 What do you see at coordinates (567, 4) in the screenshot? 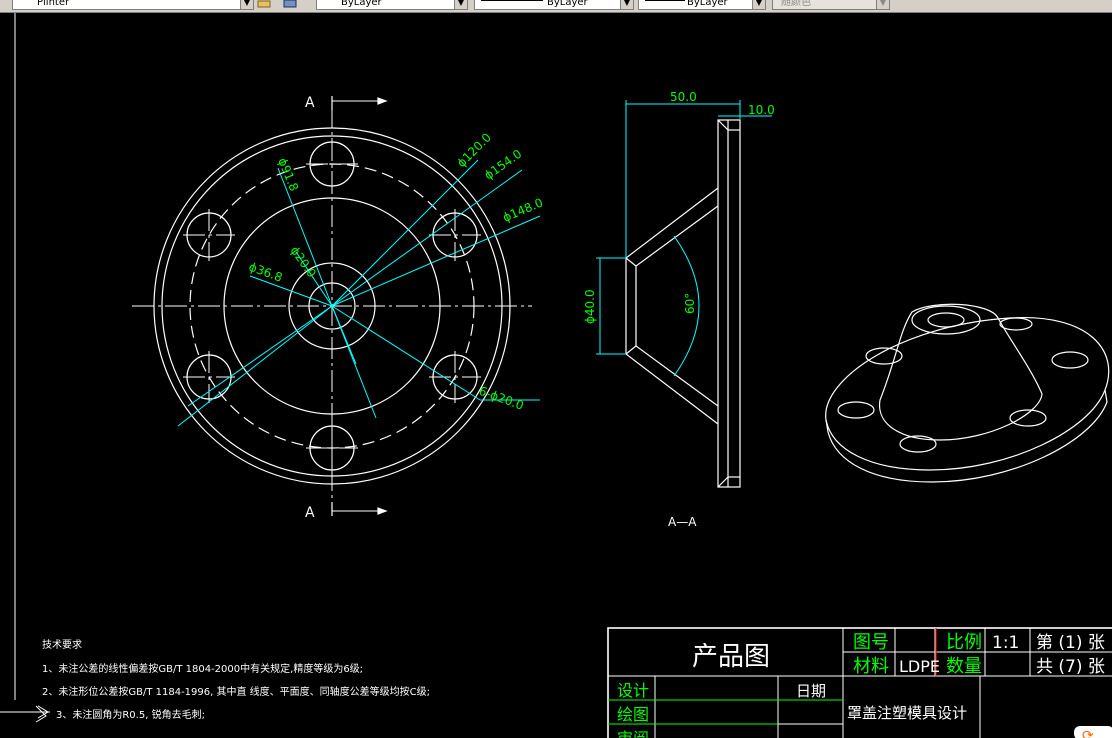
I see `linetype-dropdown-value: ByLayer` at bounding box center [567, 4].